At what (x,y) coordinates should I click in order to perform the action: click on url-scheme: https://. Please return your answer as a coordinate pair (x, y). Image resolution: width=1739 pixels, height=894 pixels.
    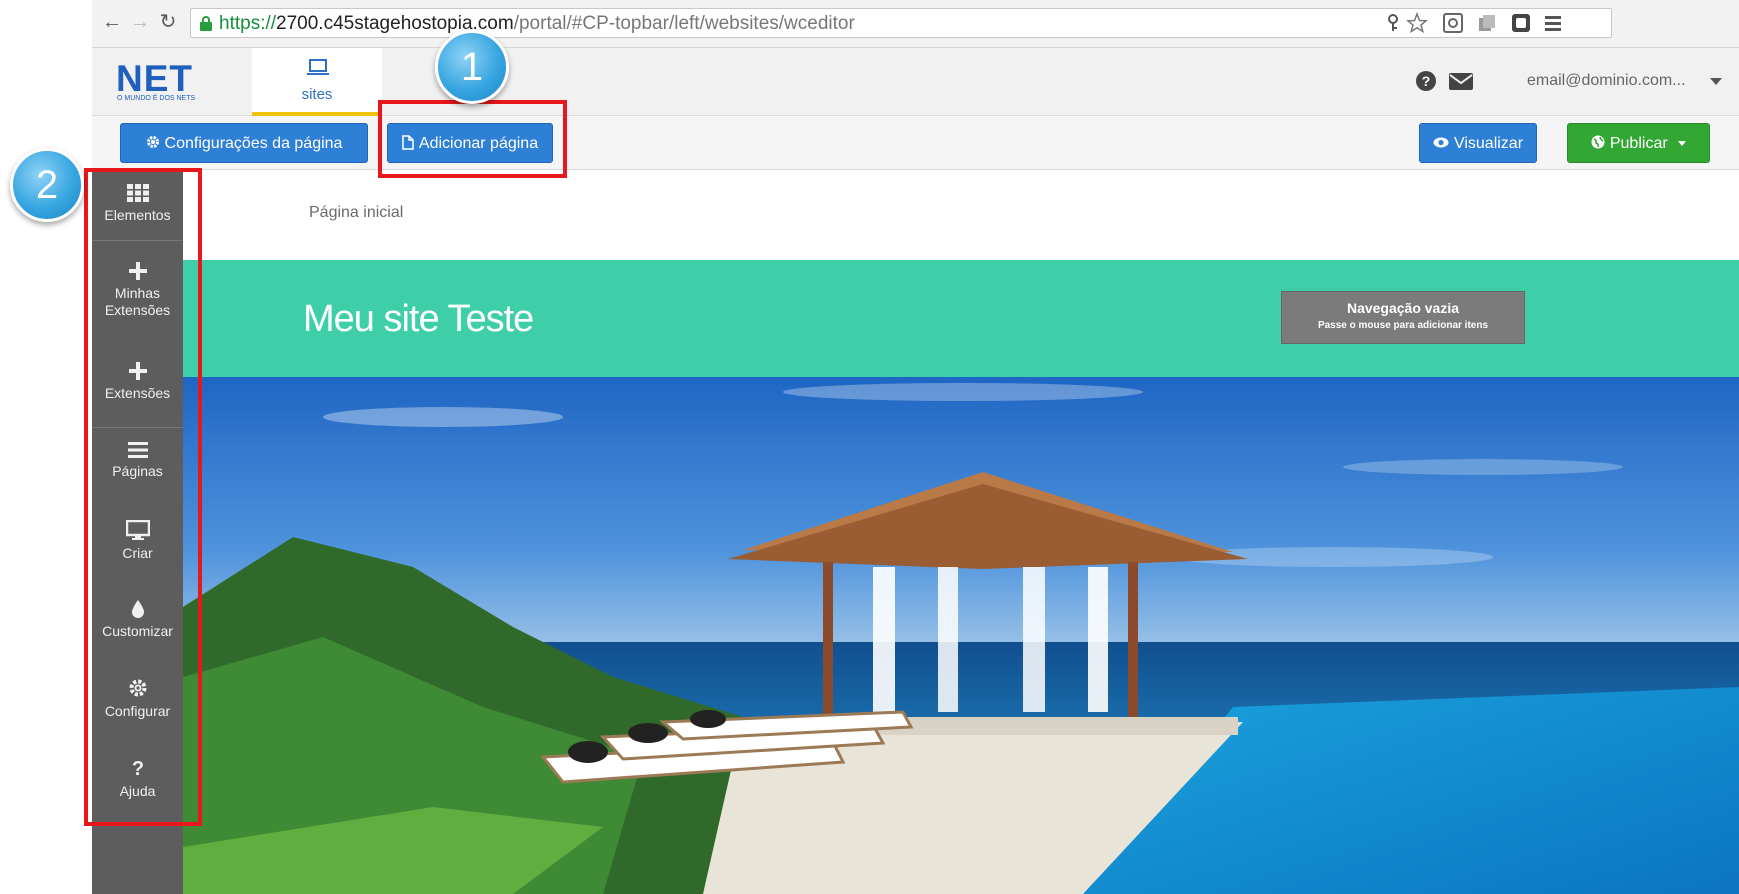
    Looking at the image, I should click on (248, 23).